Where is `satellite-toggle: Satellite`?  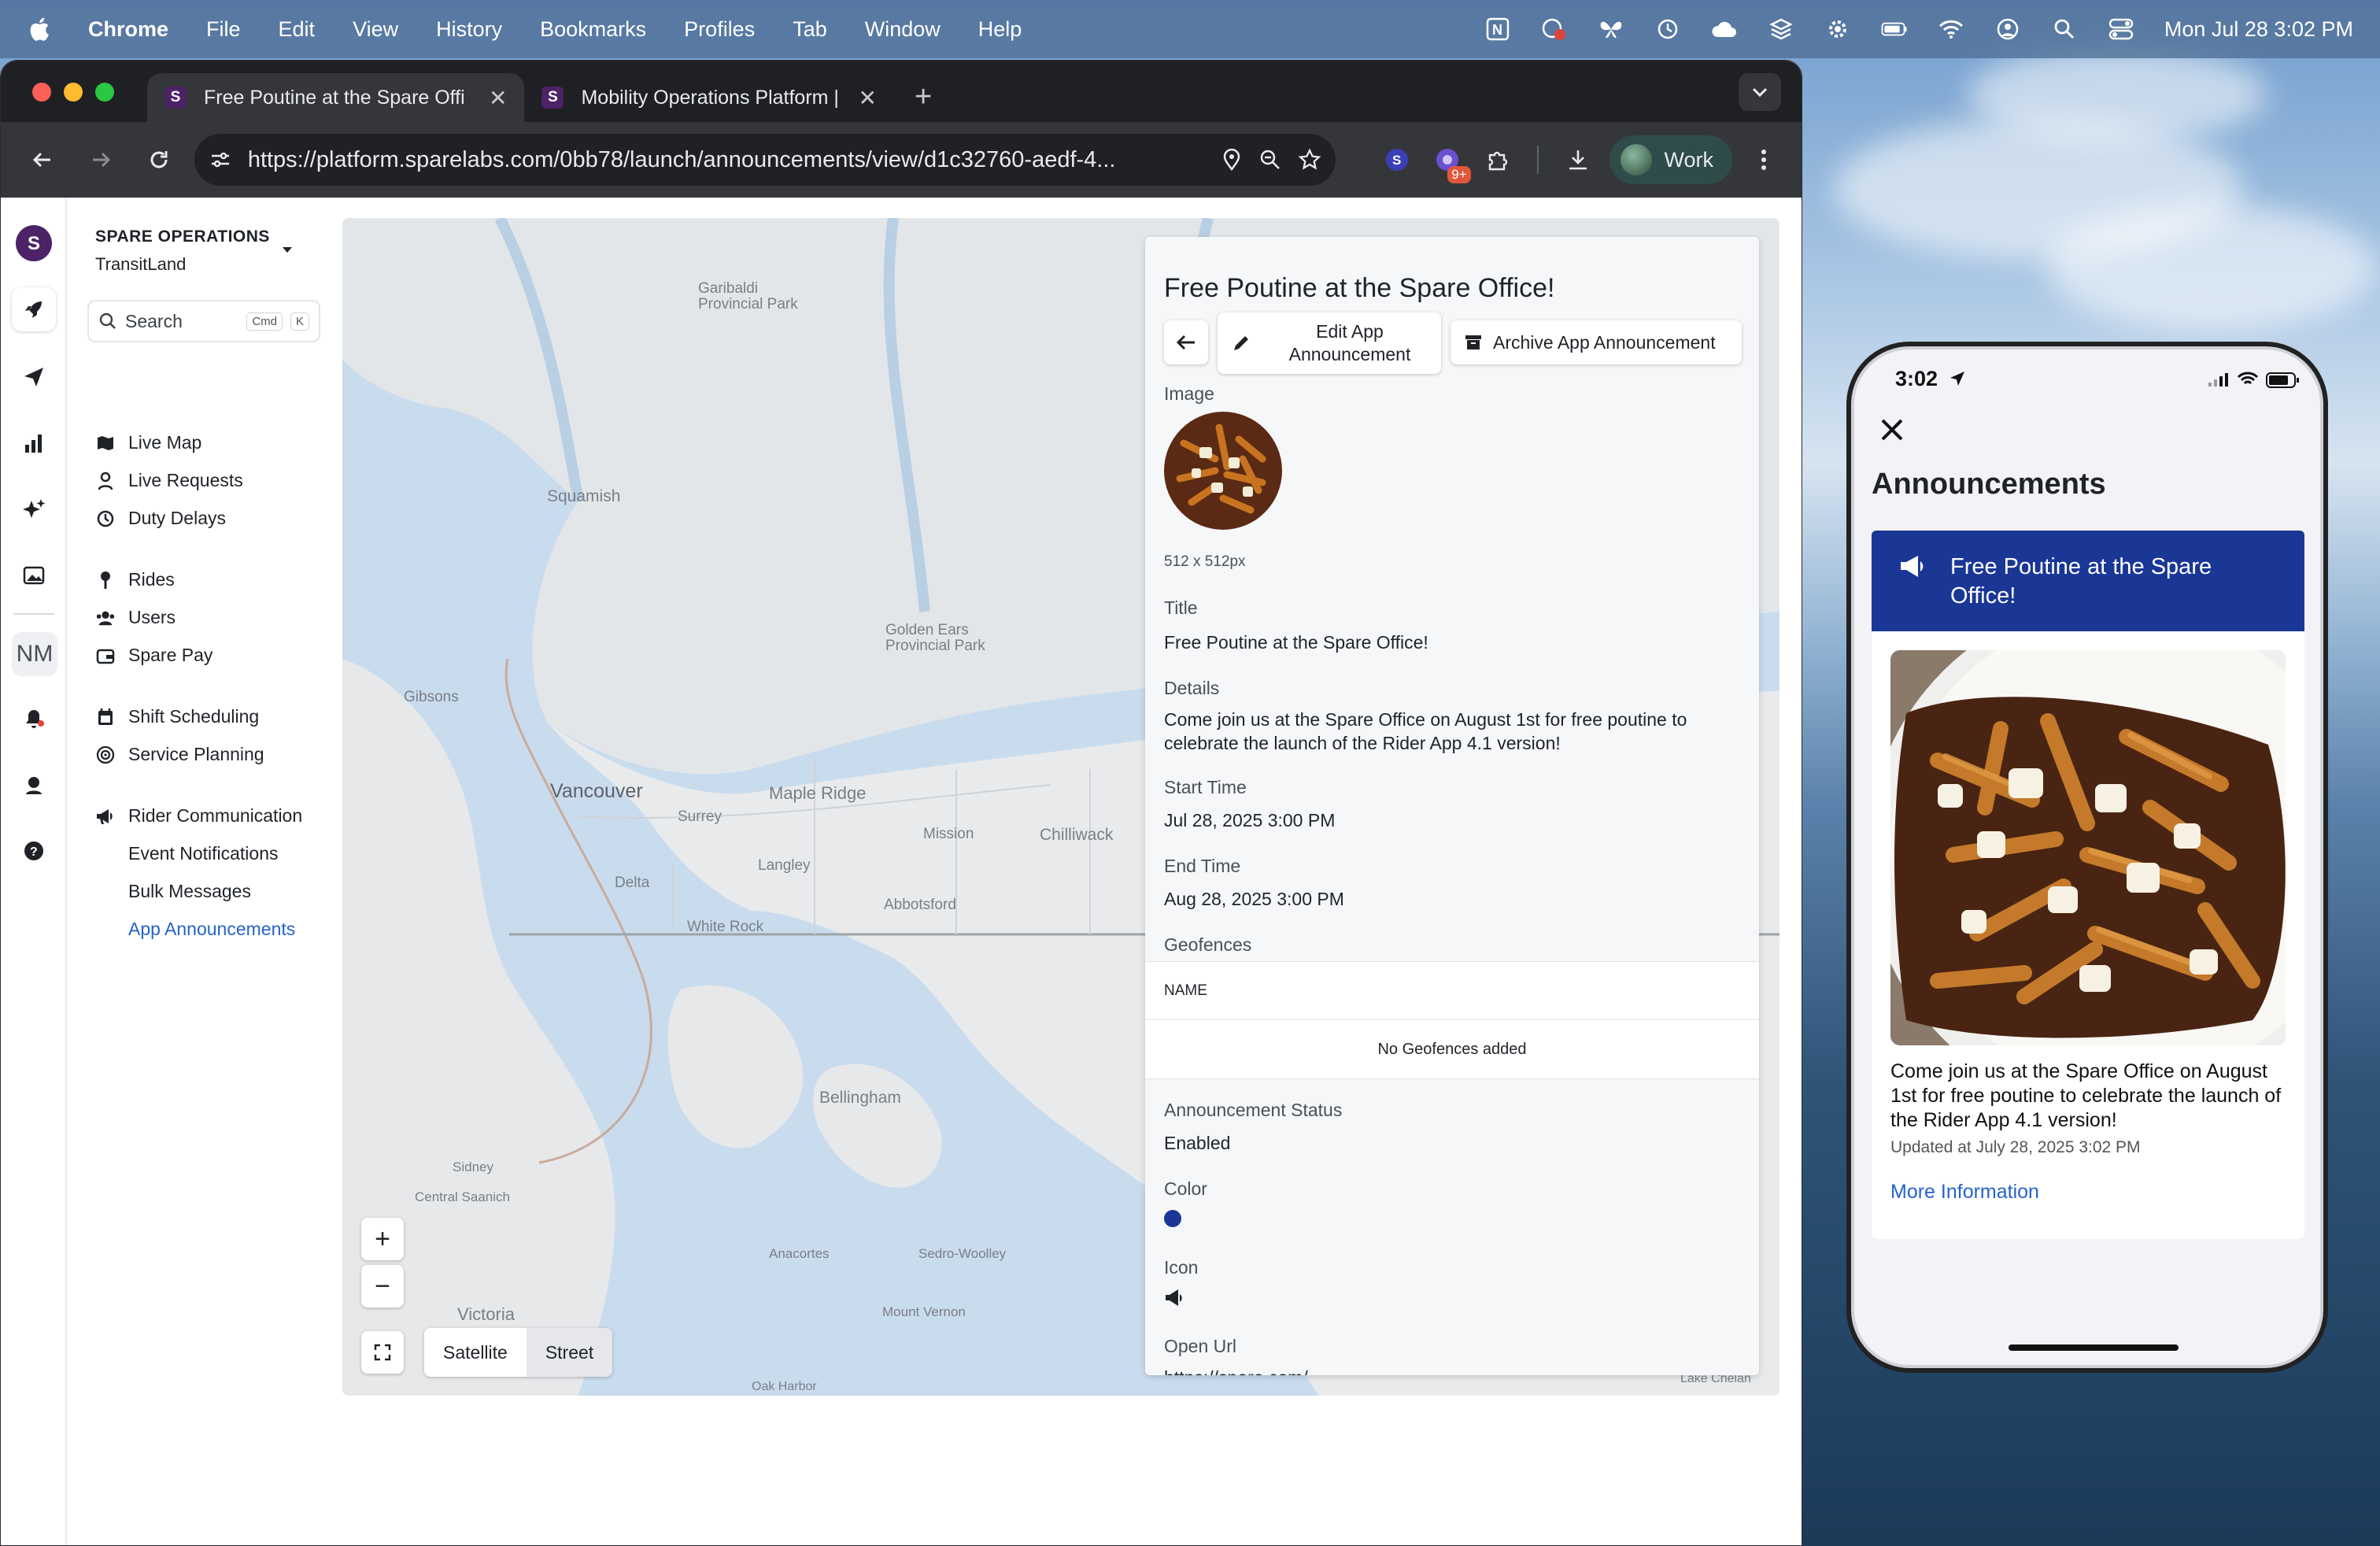
satellite-toggle: Satellite is located at coordinates (475, 1352).